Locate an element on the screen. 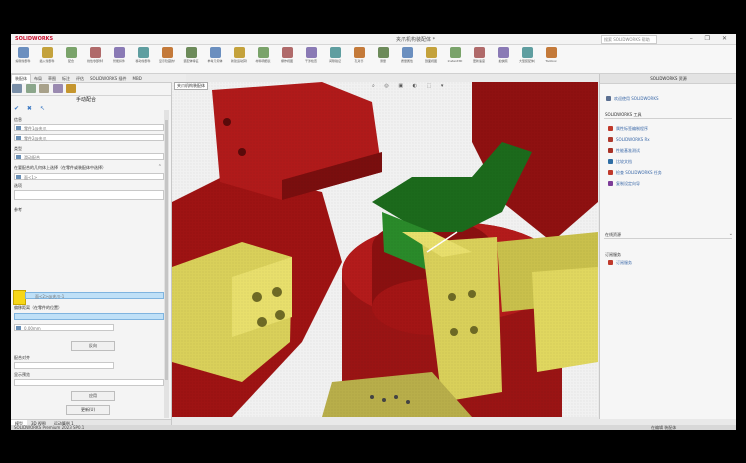 The width and height of the screenshot is (746, 463). property-manager-tab-icon is located at coordinates (30, 88).